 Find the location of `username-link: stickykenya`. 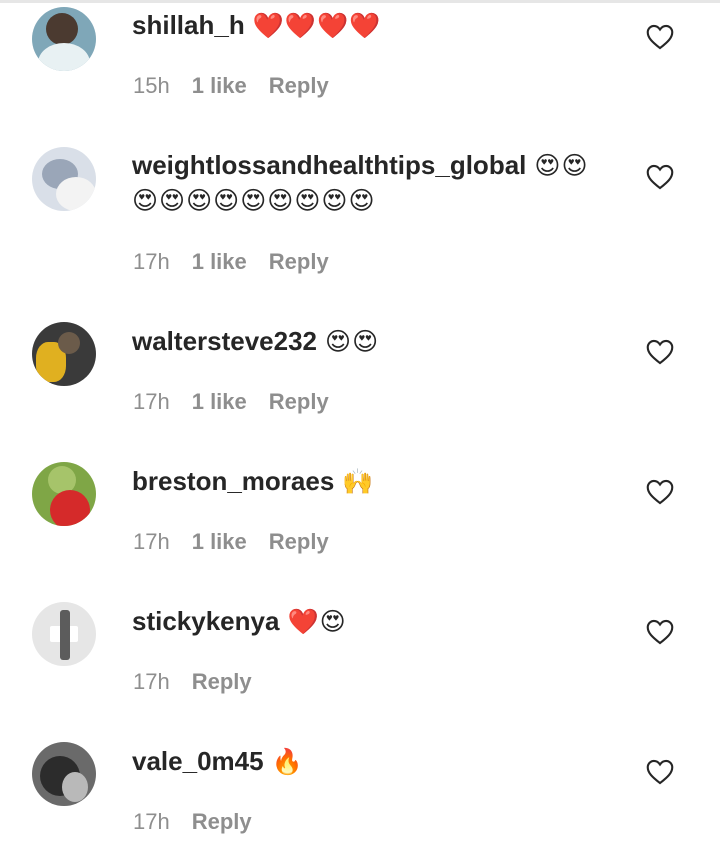

username-link: stickykenya is located at coordinates (205, 621).